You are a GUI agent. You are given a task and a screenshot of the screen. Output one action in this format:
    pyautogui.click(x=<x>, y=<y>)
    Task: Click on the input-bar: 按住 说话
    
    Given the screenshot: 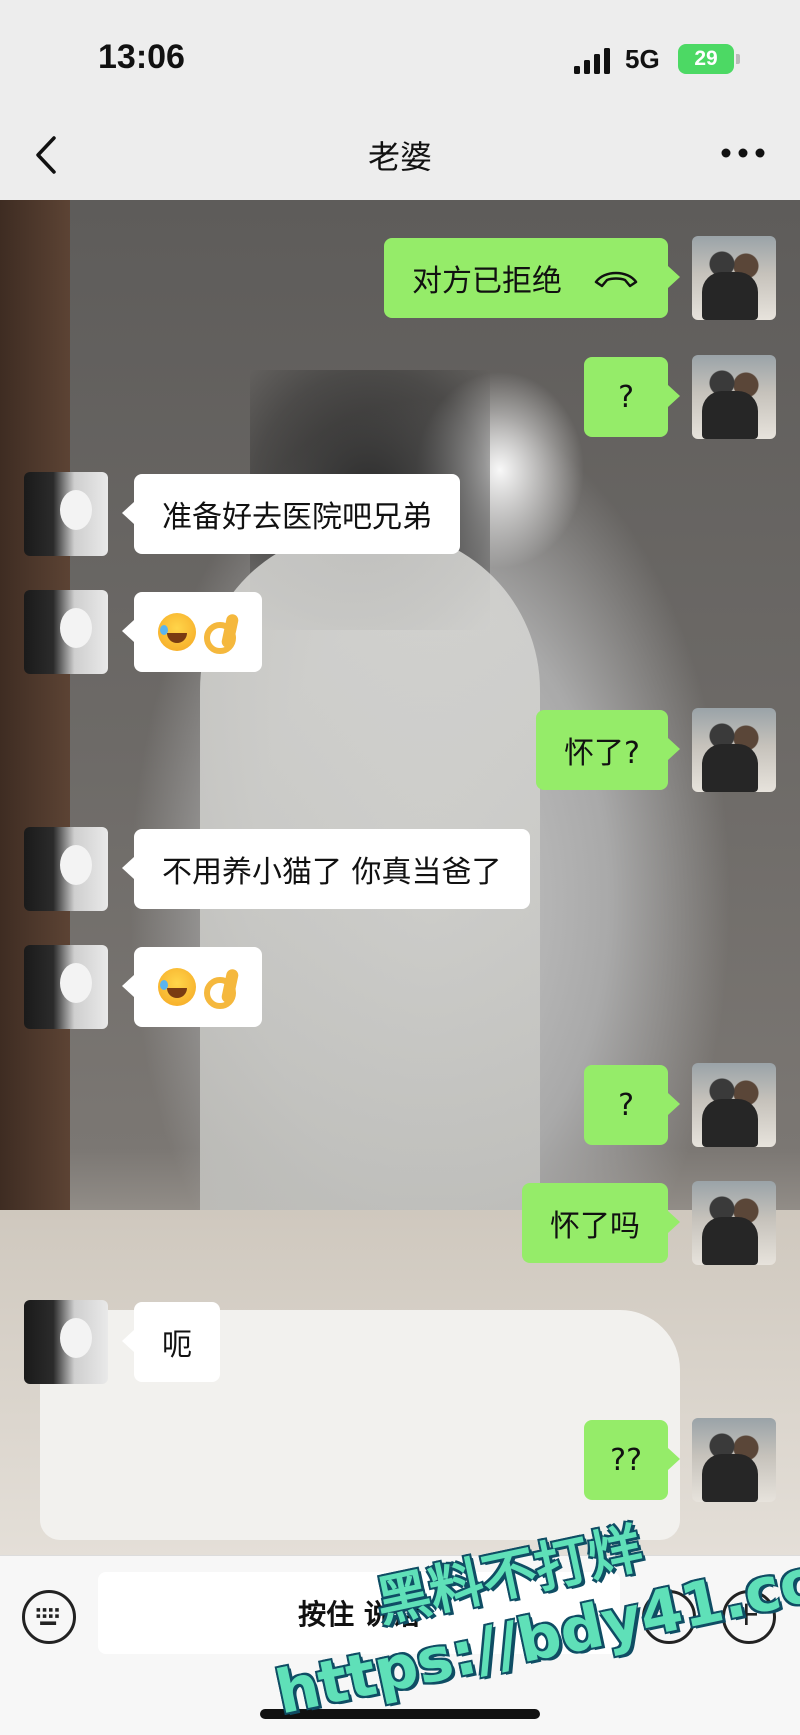 What is the action you would take?
    pyautogui.click(x=400, y=1645)
    